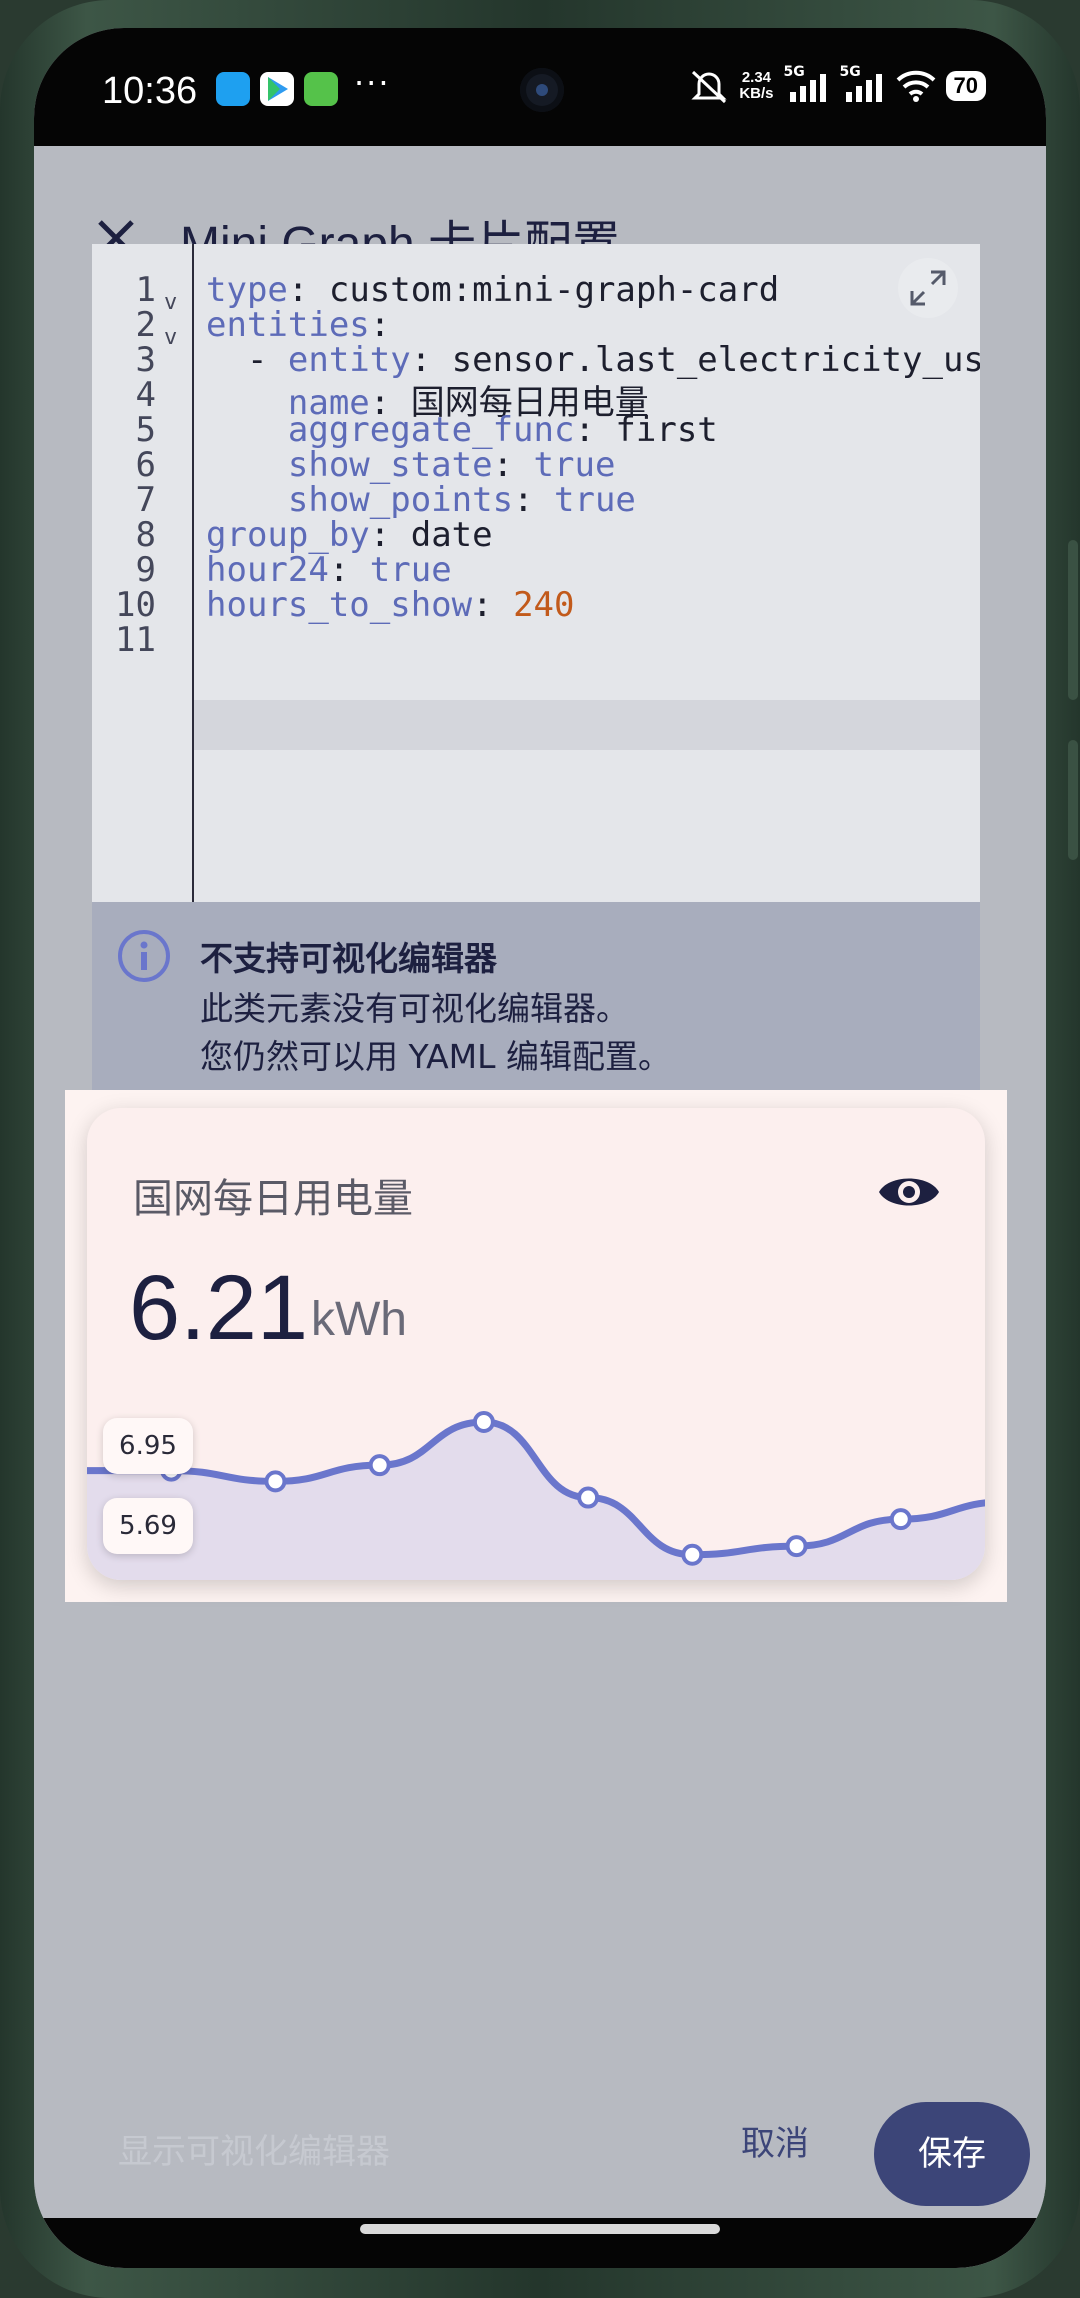  Describe the element at coordinates (807, 84) in the screenshot. I see `signal-icon-1: 5G` at that location.